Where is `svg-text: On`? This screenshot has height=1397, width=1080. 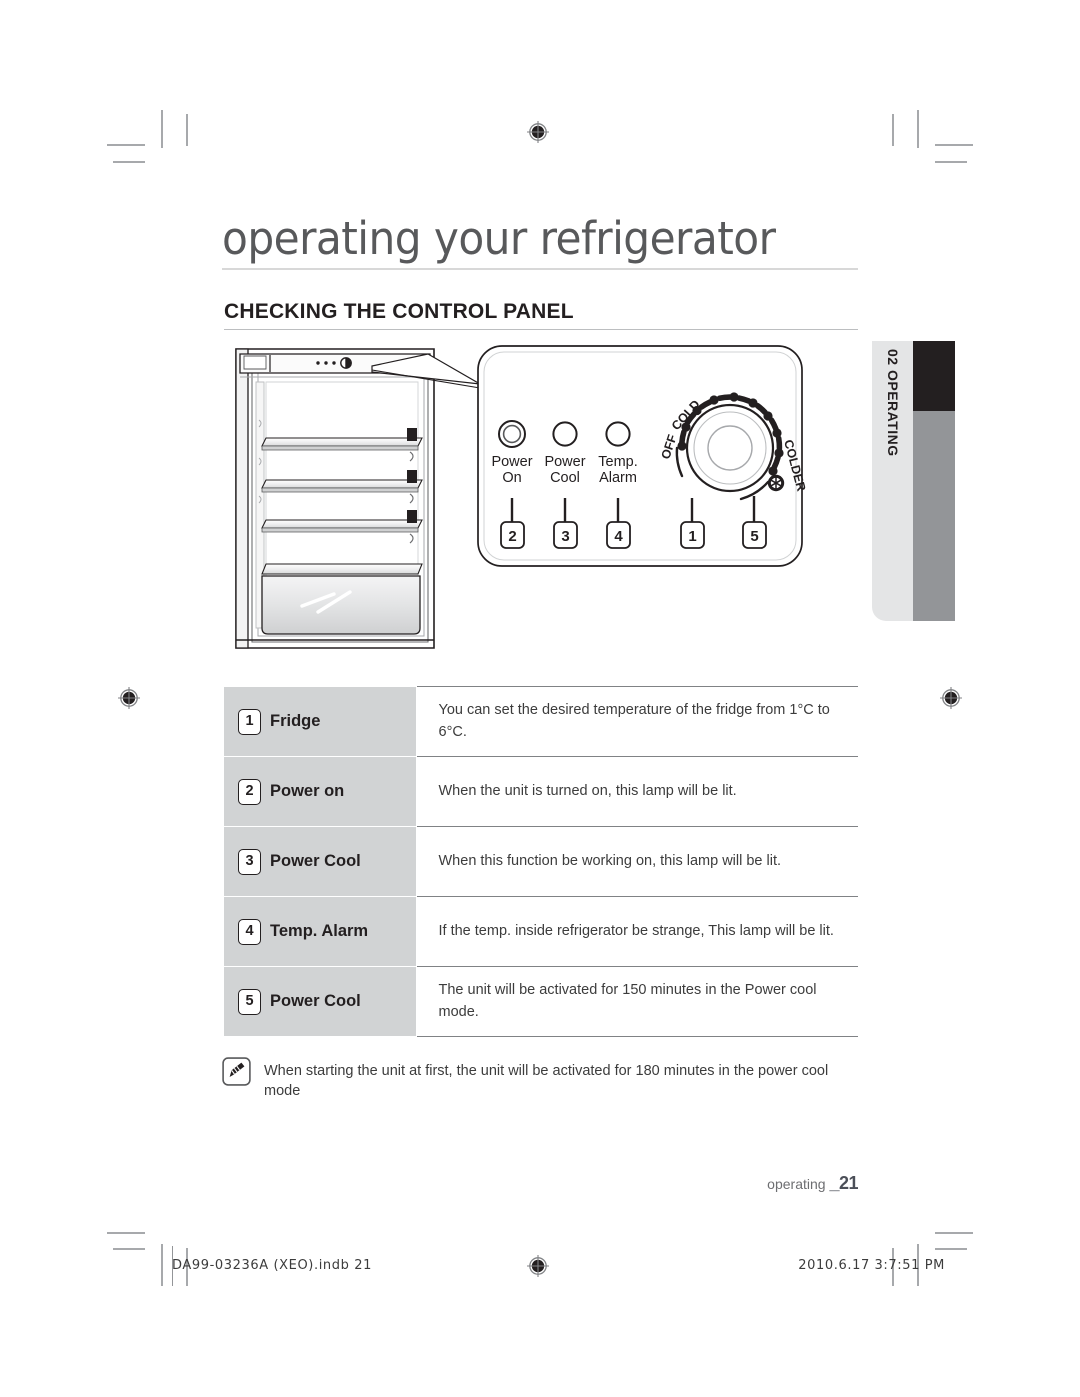 svg-text: On is located at coordinates (511, 478).